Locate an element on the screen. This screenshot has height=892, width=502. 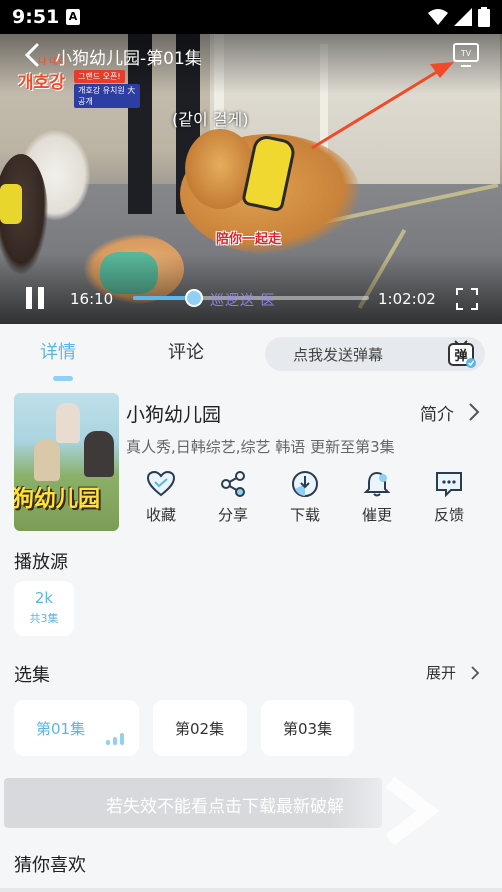
video-subtitle-chinese: 陪你一起走 is located at coordinates (249, 239).